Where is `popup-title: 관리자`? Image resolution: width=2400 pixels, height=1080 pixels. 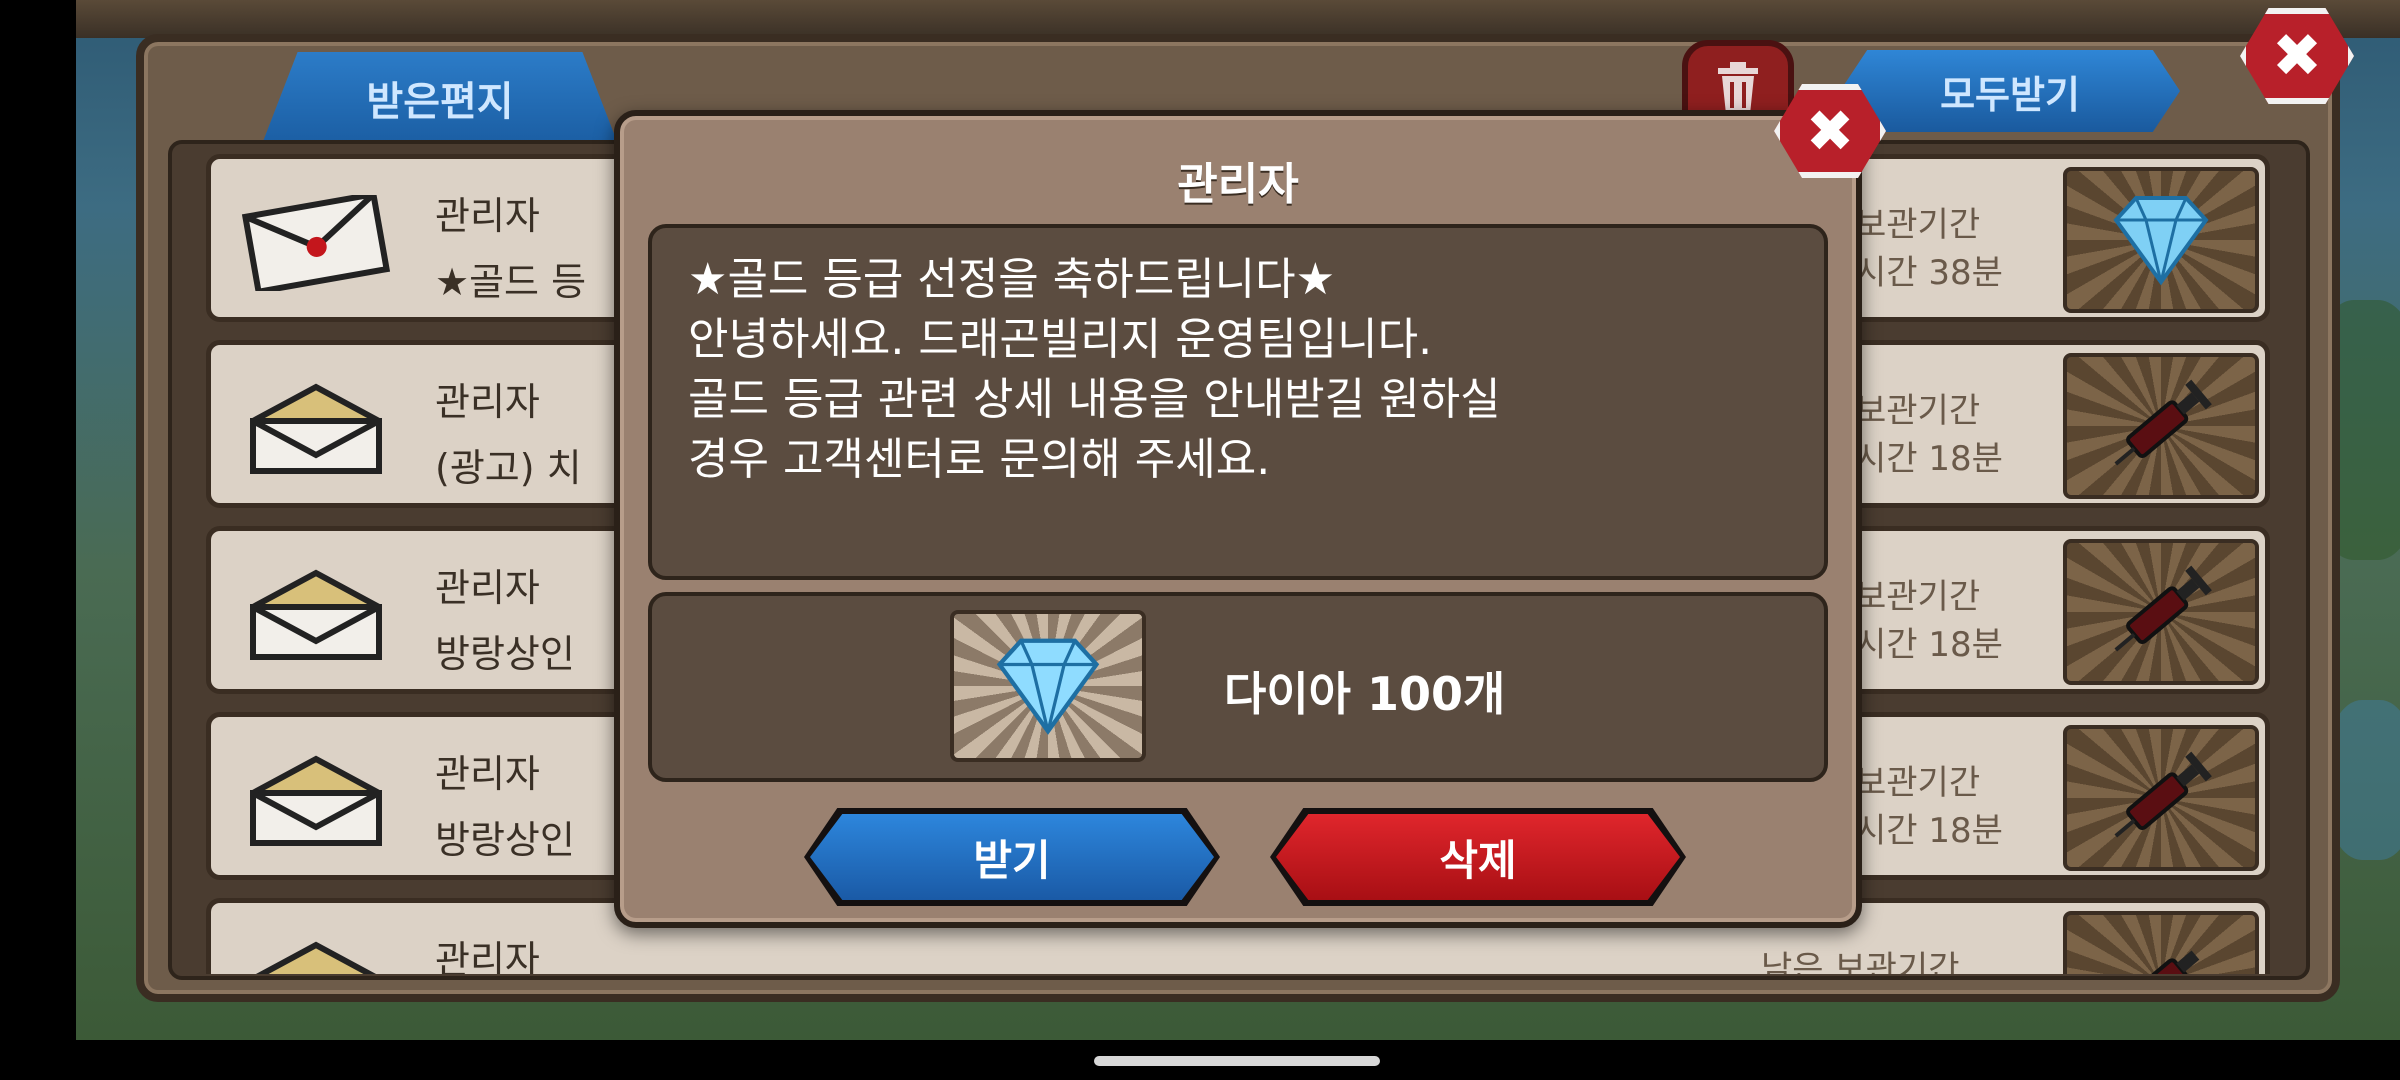 popup-title: 관리자 is located at coordinates (1238, 184).